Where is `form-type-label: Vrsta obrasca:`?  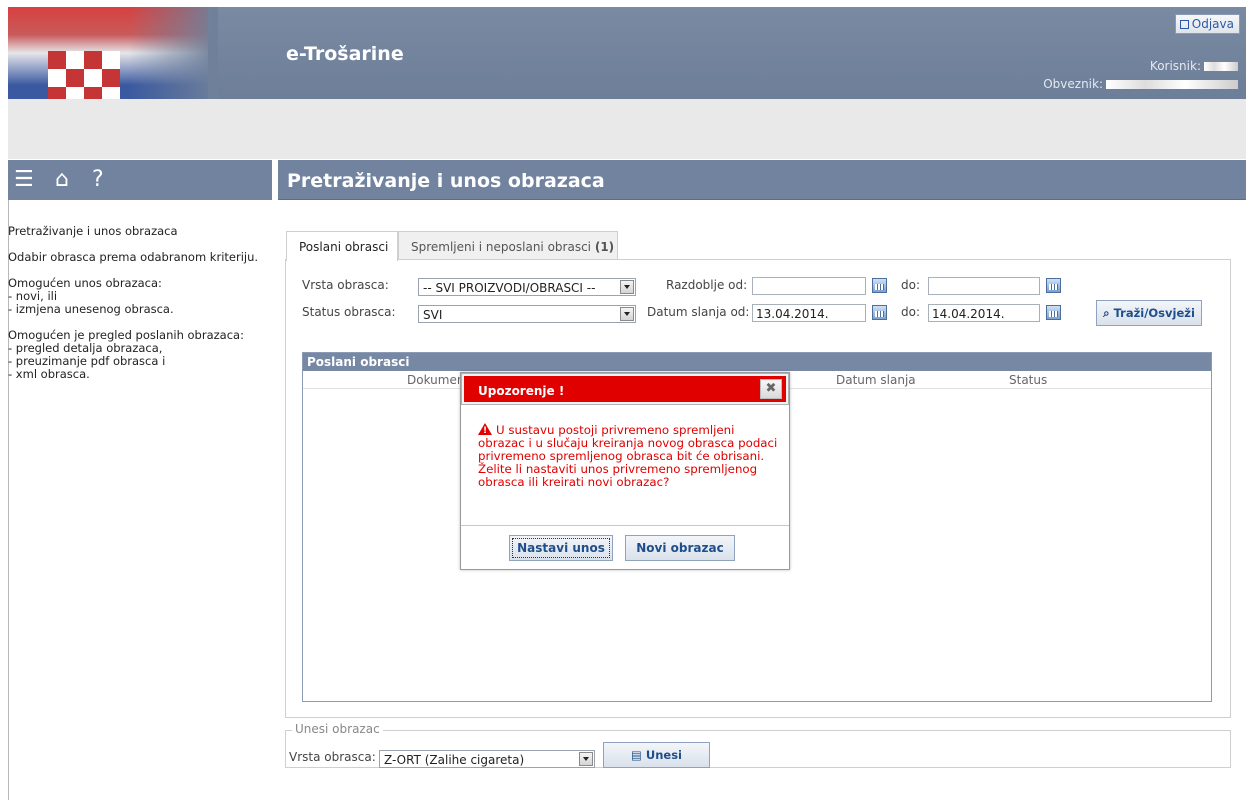 form-type-label: Vrsta obrasca: is located at coordinates (345, 285).